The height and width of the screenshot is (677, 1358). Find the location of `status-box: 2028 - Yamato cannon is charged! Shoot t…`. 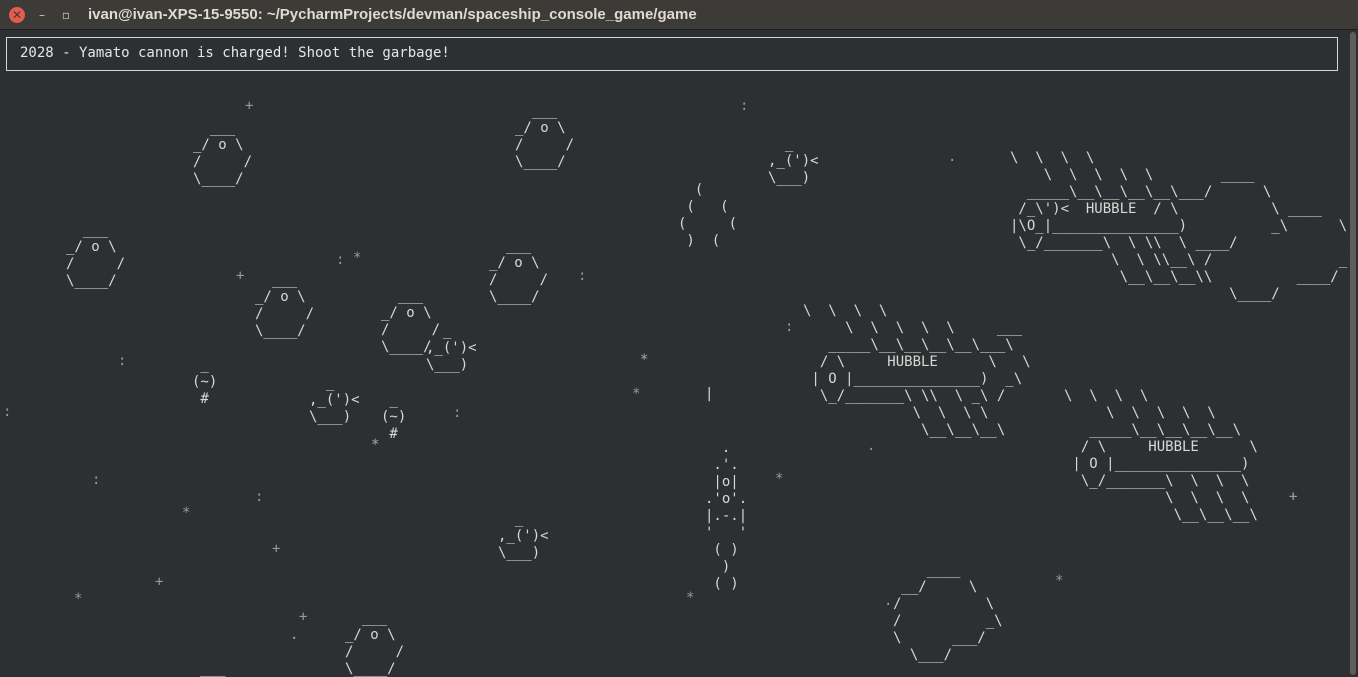

status-box: 2028 - Yamato cannon is charged! Shoot t… is located at coordinates (672, 54).